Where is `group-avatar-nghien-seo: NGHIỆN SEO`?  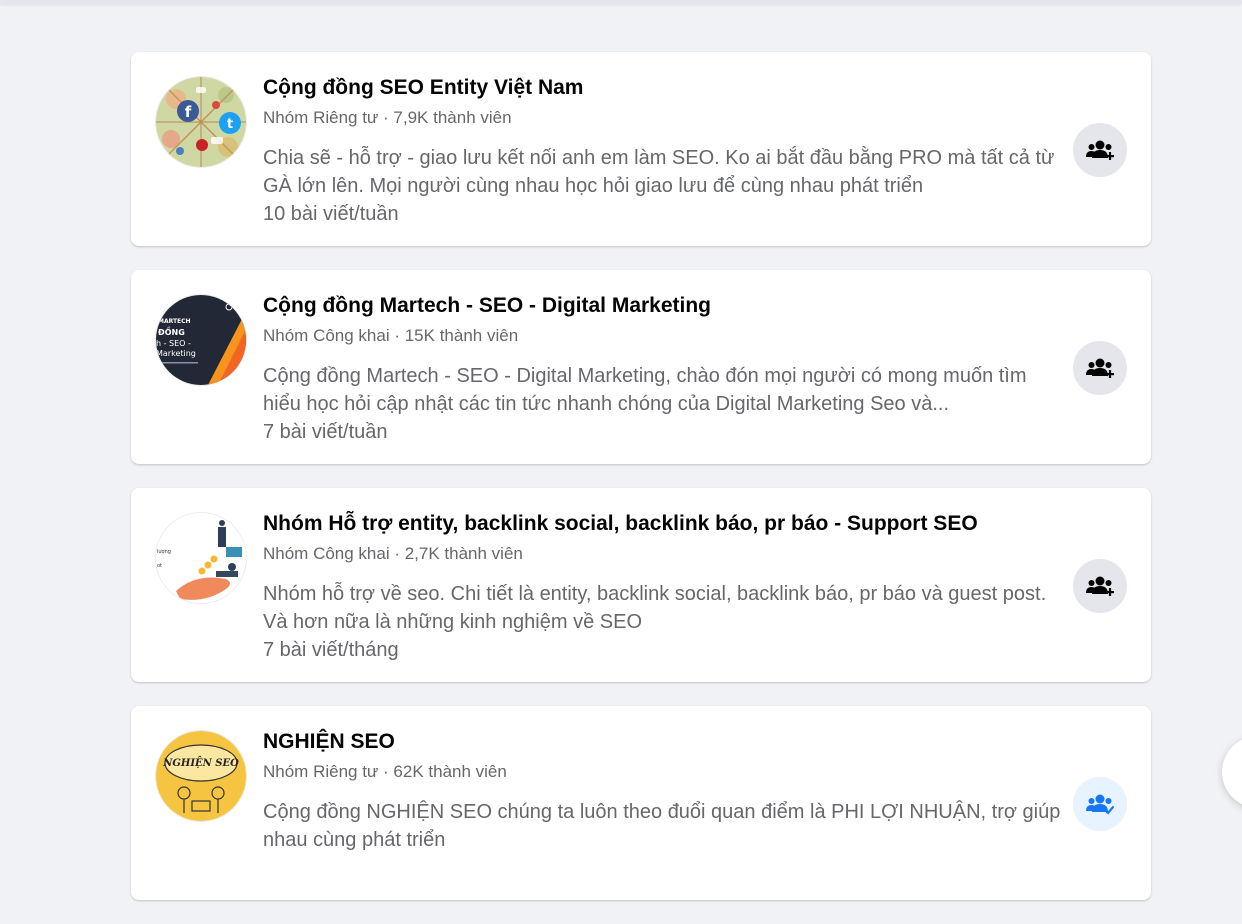
group-avatar-nghien-seo: NGHIỆN SEO is located at coordinates (201, 776).